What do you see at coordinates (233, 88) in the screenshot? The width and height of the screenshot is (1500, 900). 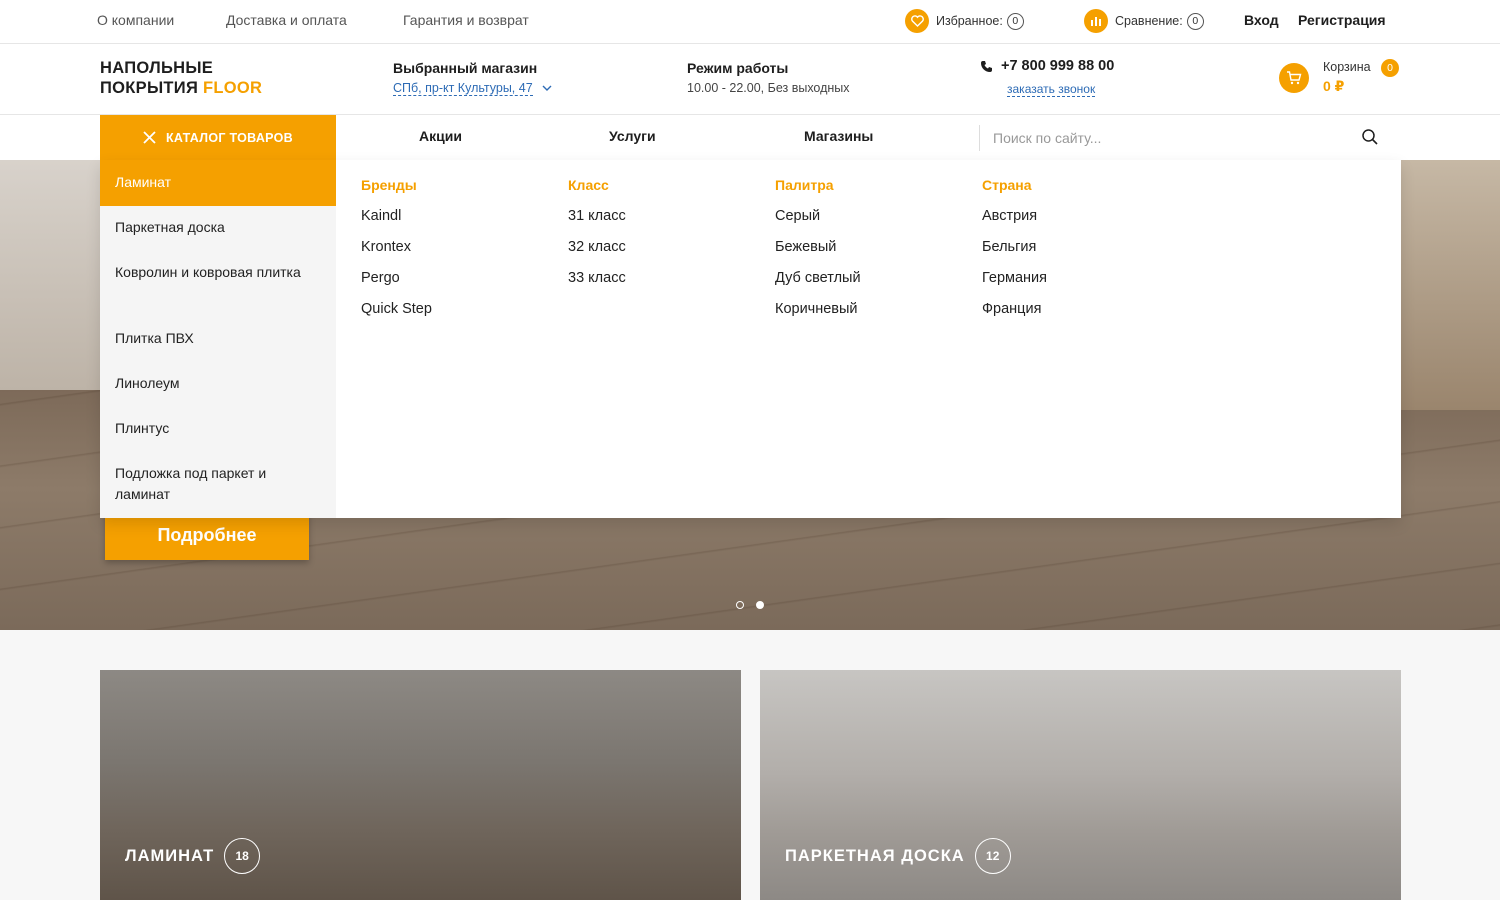 I see `logo-accent: FLOOR` at bounding box center [233, 88].